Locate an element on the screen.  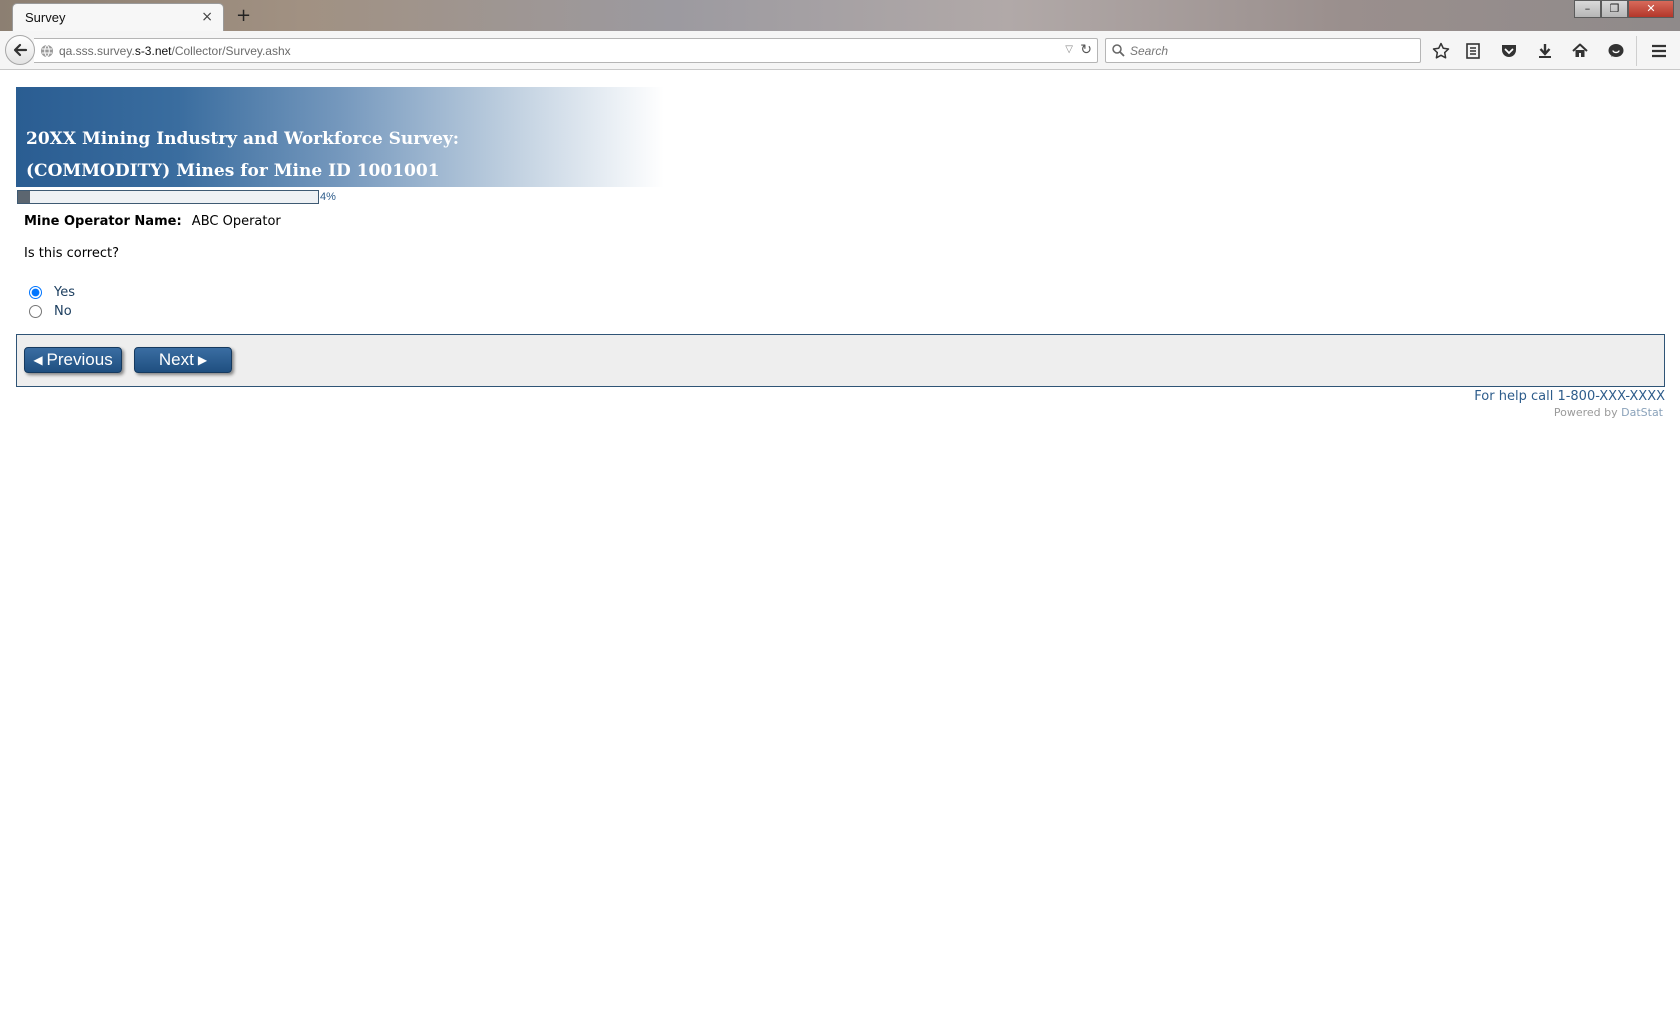
previous-button: ◀ Previous is located at coordinates (73, 360).